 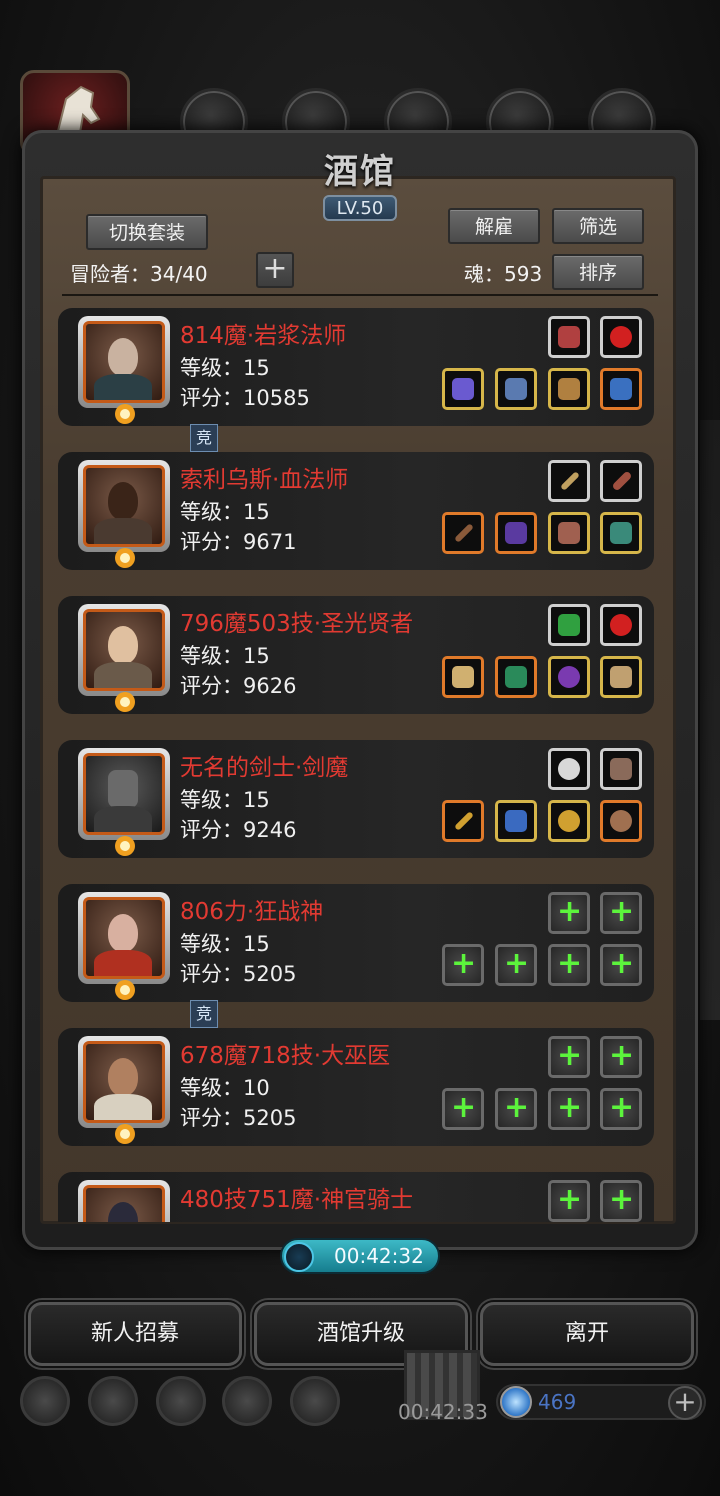 I want to click on add-slot-button: +, so click(x=275, y=270).